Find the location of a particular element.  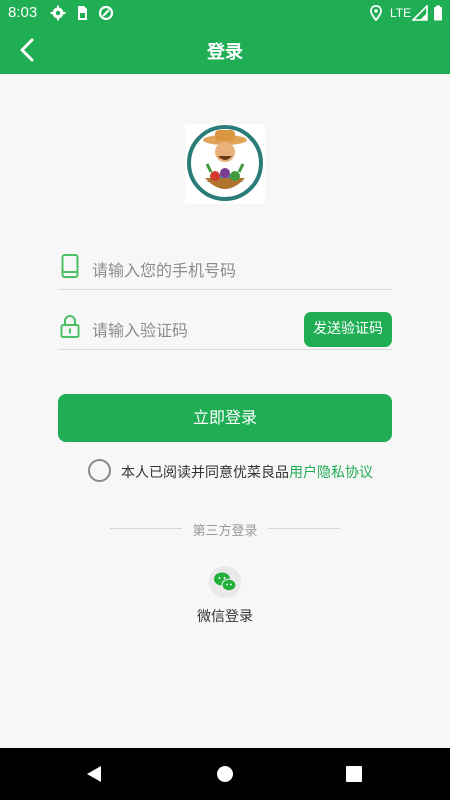

agreement-text: 本人已阅读并同意优菜良品用户隐私协议 is located at coordinates (247, 472).